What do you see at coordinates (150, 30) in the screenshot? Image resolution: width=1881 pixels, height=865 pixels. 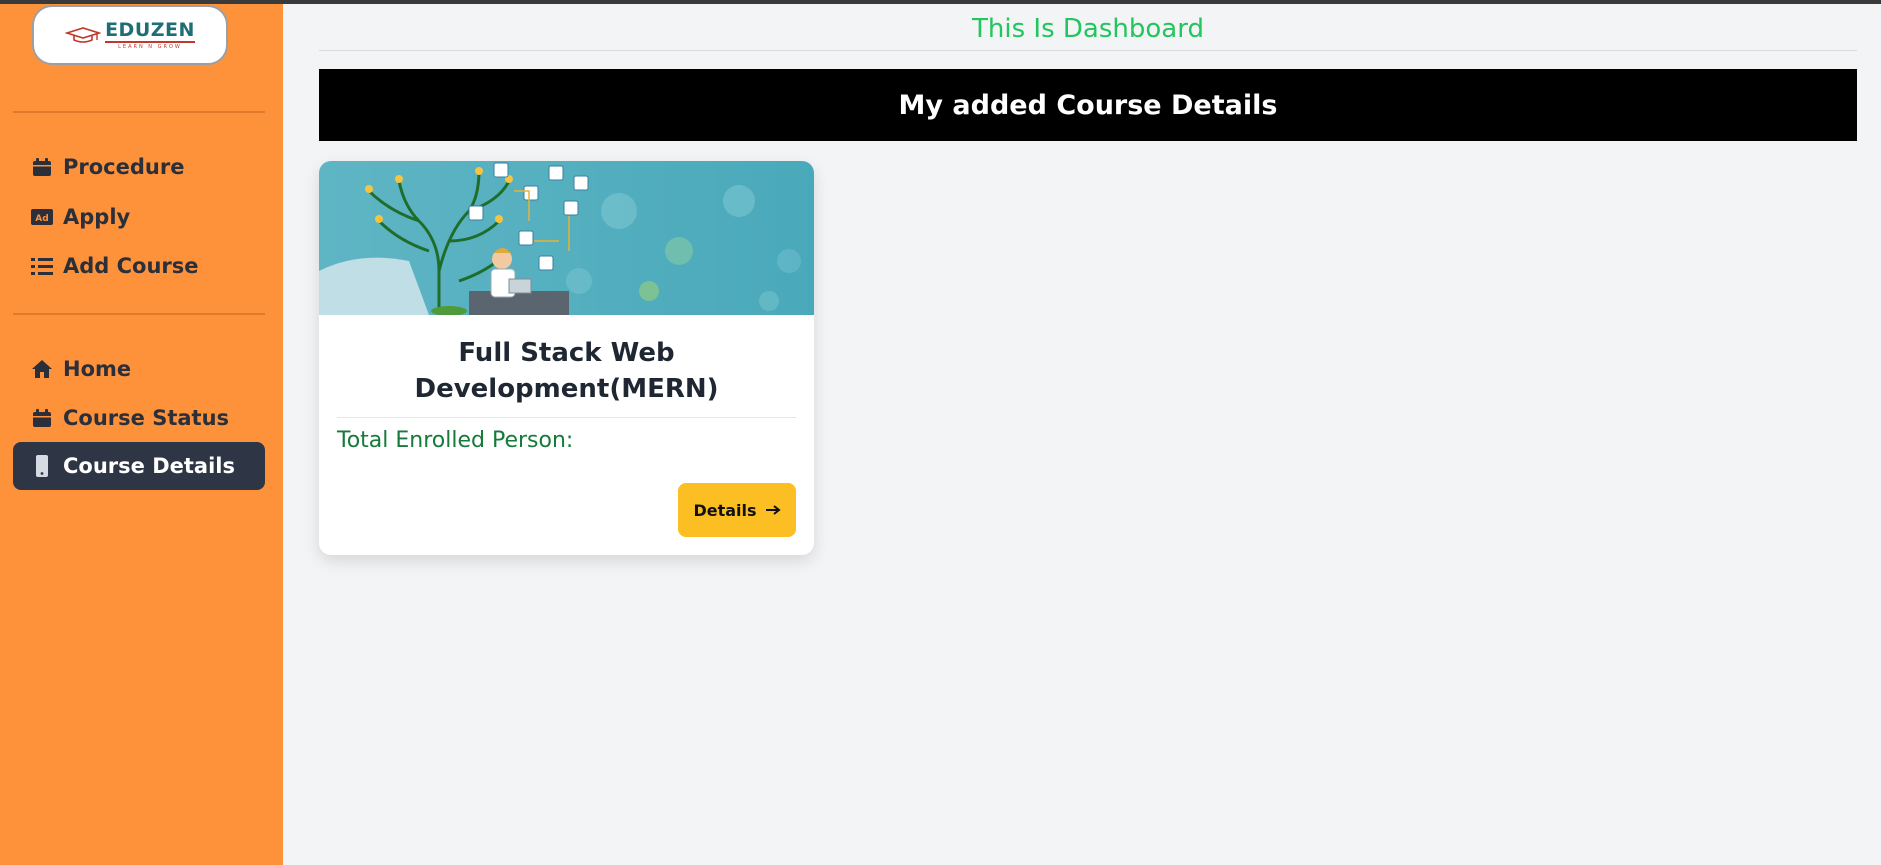 I see `brand-name: EDUZEN` at bounding box center [150, 30].